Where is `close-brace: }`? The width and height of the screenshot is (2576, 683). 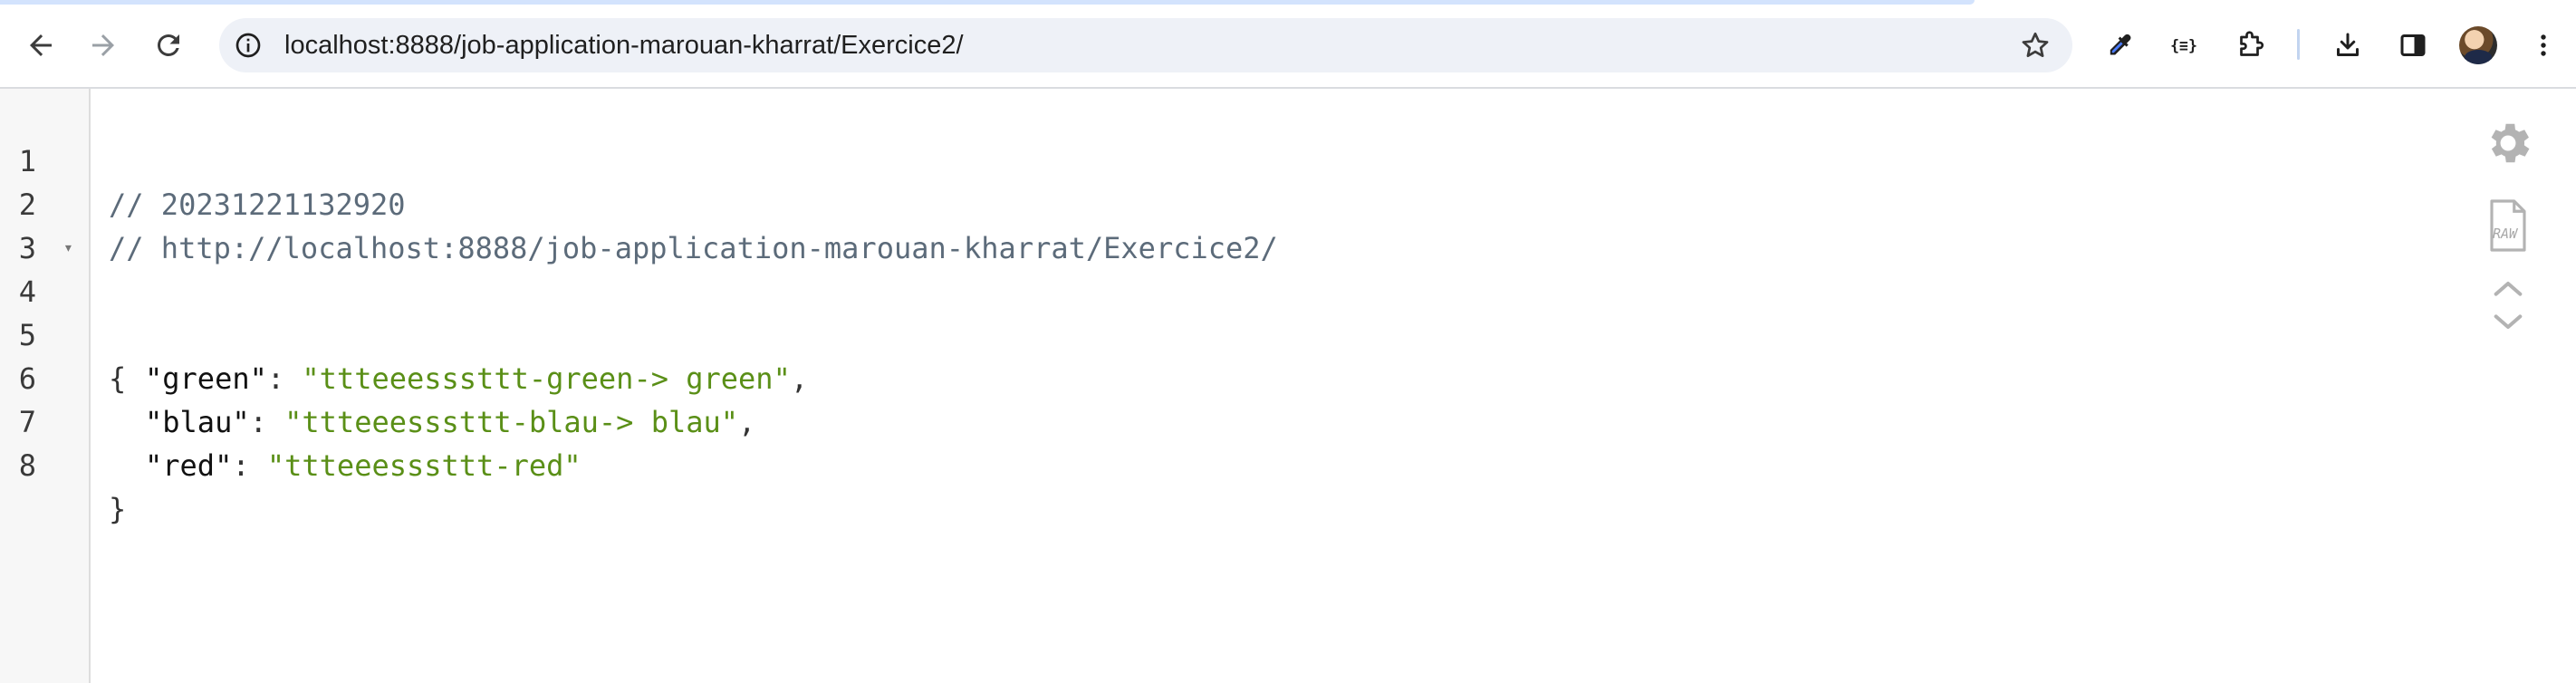 close-brace: } is located at coordinates (118, 509).